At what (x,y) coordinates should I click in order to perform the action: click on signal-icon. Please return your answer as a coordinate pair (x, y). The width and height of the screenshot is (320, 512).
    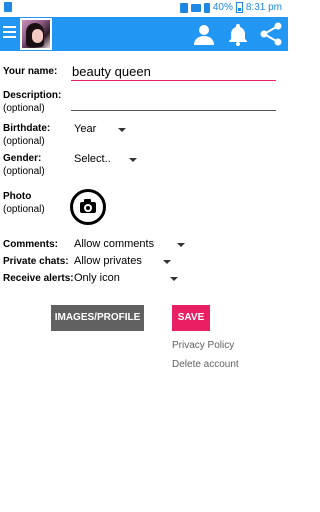
    Looking at the image, I should click on (195, 7).